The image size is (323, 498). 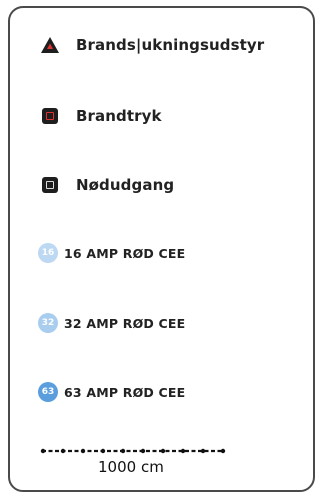 I want to click on legend-item-label: Nødudgang, so click(x=125, y=185).